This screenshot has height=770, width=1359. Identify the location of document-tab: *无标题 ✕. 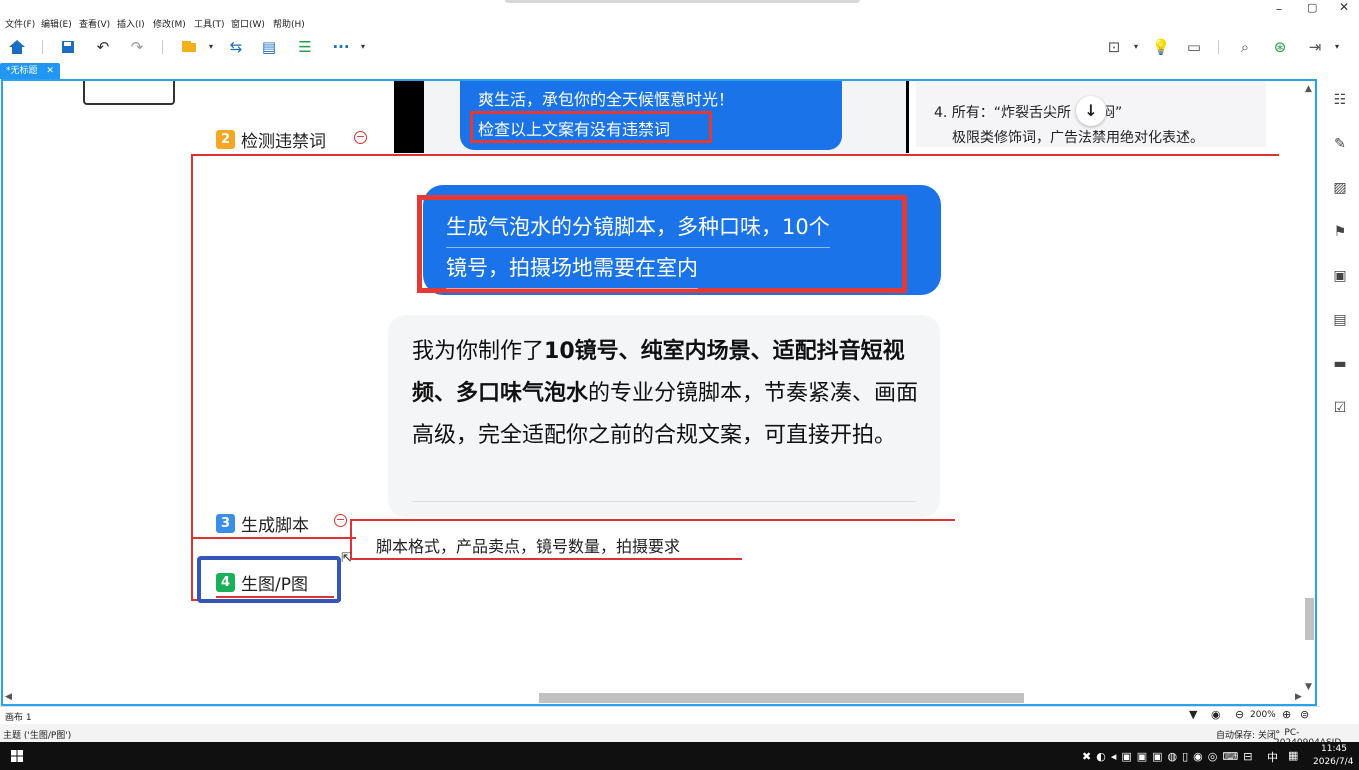
(30, 71).